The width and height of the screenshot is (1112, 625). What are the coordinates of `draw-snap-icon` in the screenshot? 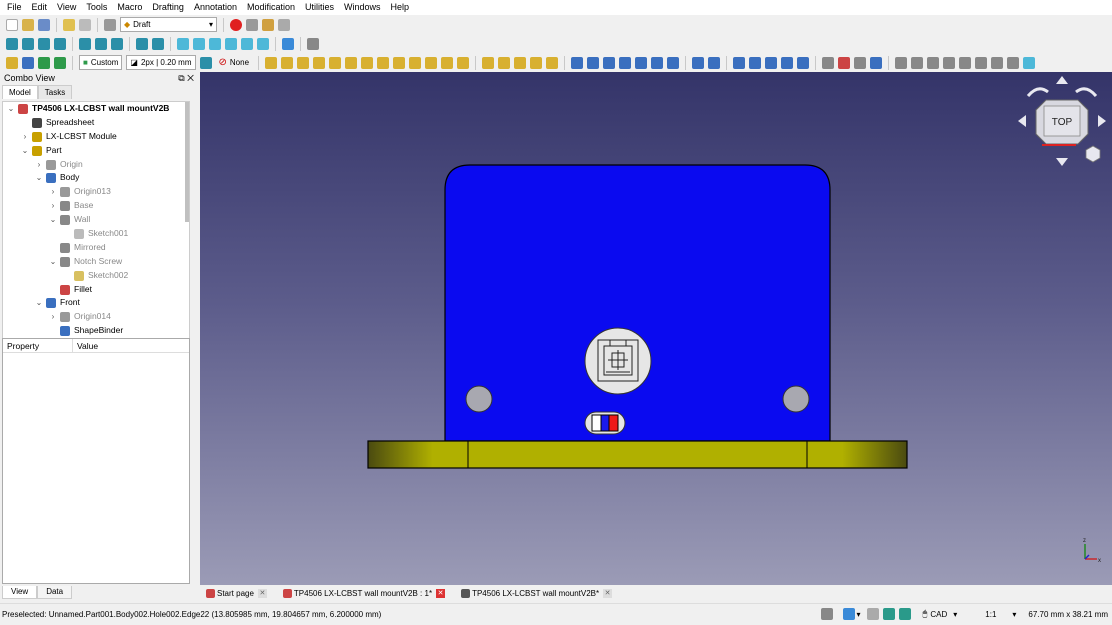 It's located at (872, 614).